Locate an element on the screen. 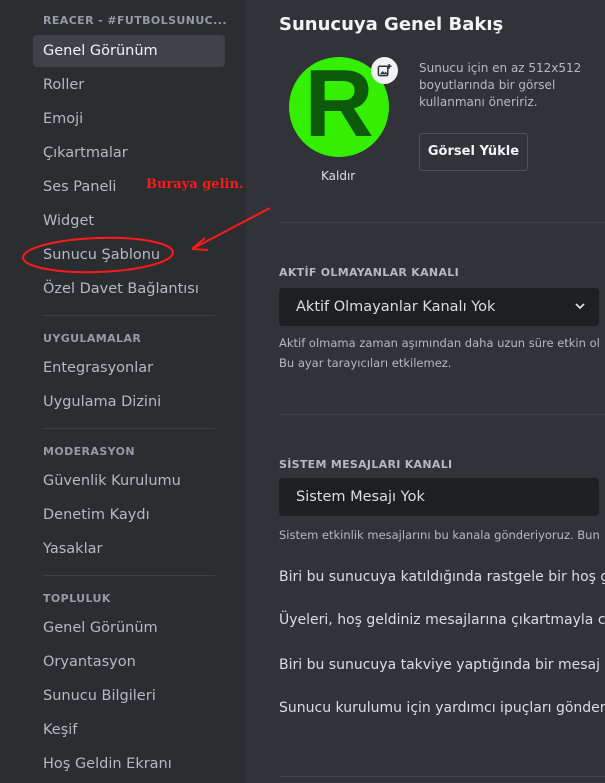 The width and height of the screenshot is (605, 783). annotation-circle is located at coordinates (98, 255).